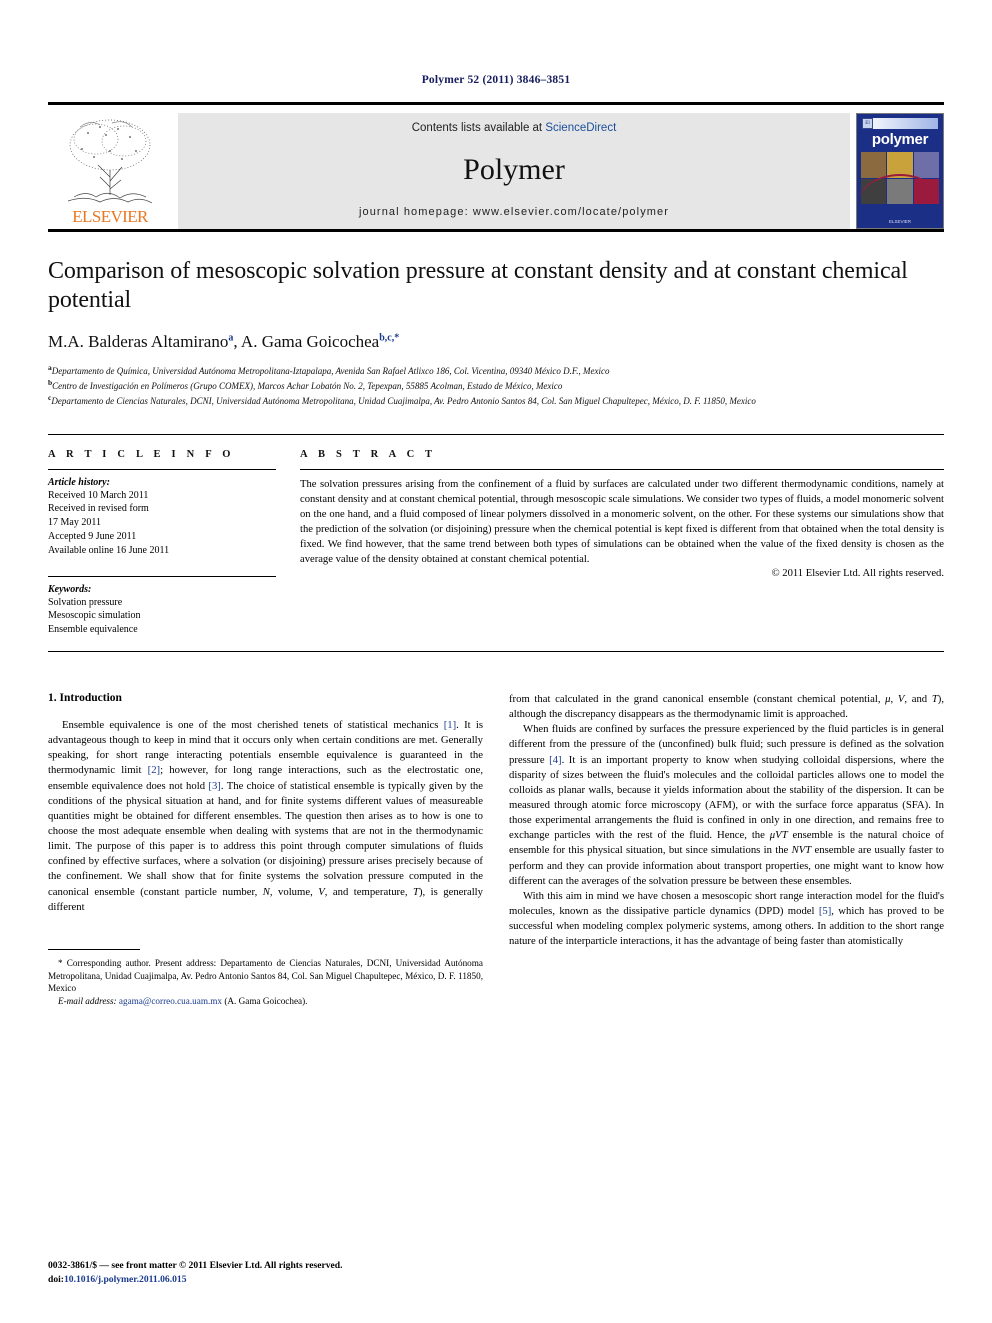 Image resolution: width=992 pixels, height=1323 pixels. What do you see at coordinates (899, 221) in the screenshot?
I see `cover-footer: ELSEVIER` at bounding box center [899, 221].